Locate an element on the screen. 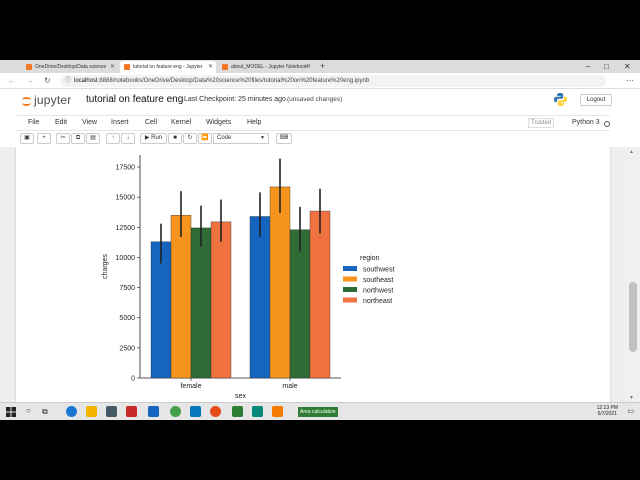  menu-edit: Edit is located at coordinates (61, 122).